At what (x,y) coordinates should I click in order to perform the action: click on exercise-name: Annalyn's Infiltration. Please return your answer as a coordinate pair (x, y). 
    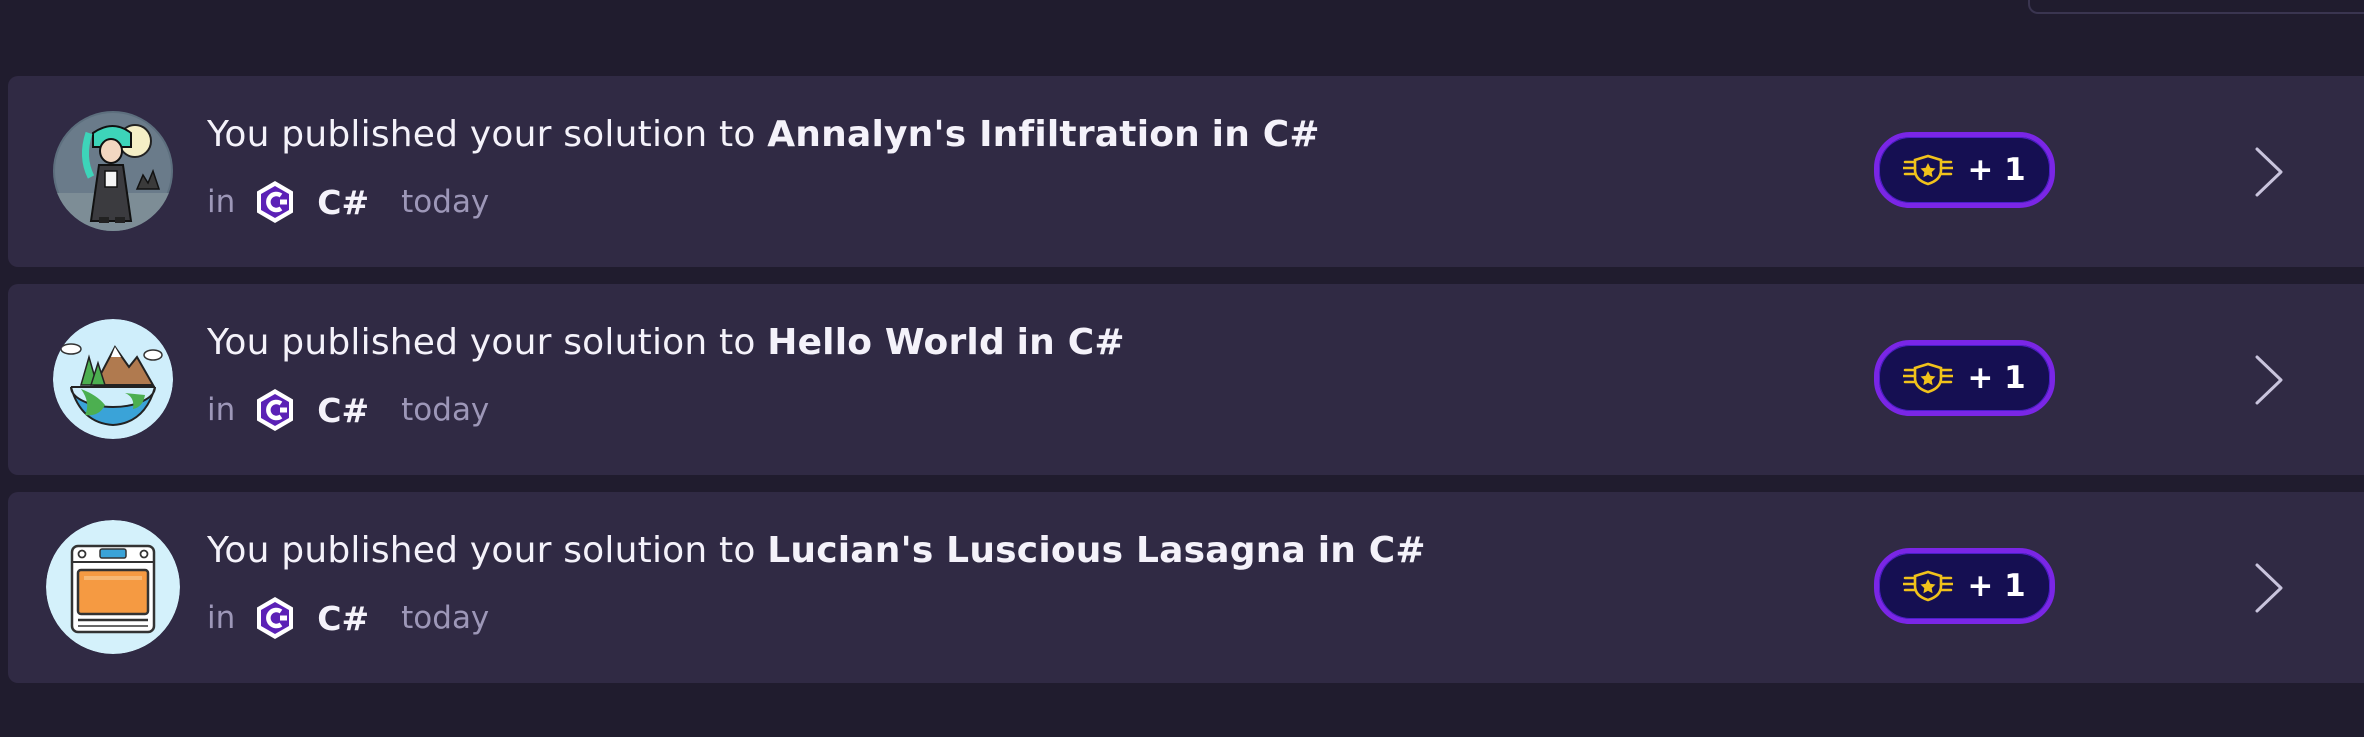
    Looking at the image, I should click on (983, 134).